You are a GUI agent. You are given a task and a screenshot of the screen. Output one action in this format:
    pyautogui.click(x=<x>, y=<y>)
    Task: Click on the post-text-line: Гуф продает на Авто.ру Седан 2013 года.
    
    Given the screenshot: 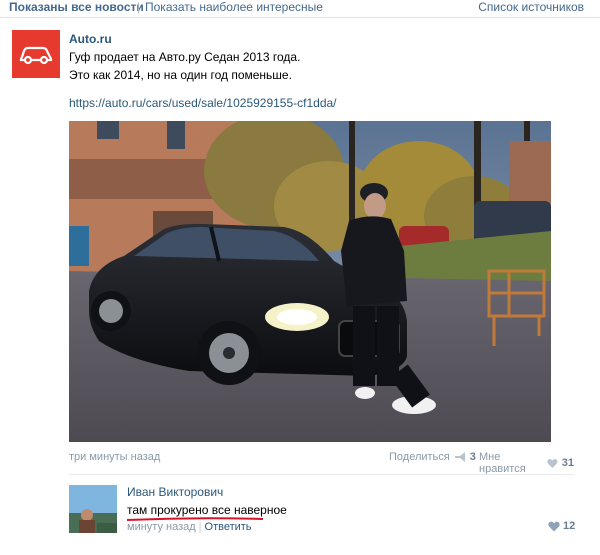 What is the action you would take?
    pyautogui.click(x=185, y=57)
    